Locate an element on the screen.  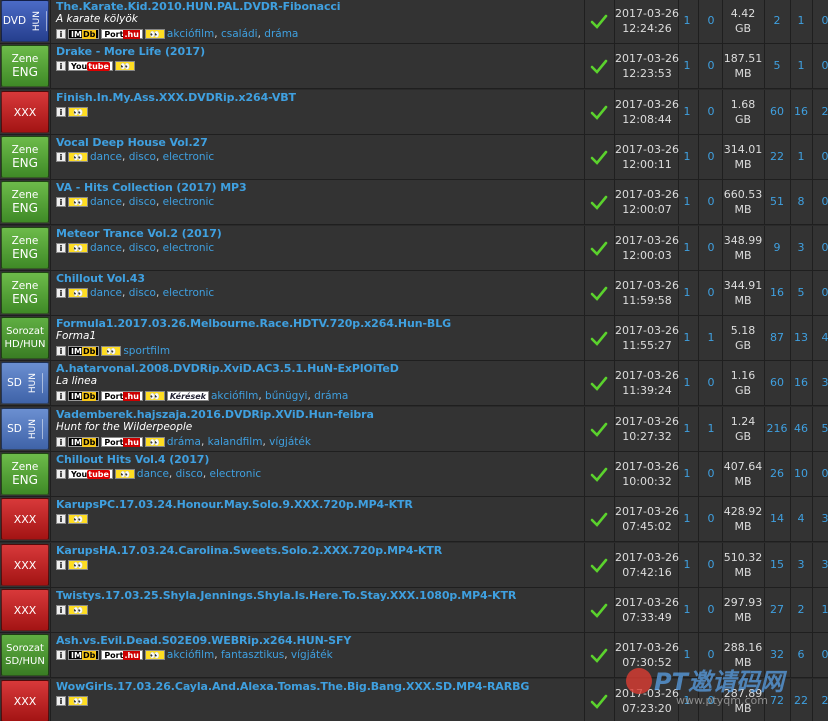
seeders-count: 216 is located at coordinates (777, 428).